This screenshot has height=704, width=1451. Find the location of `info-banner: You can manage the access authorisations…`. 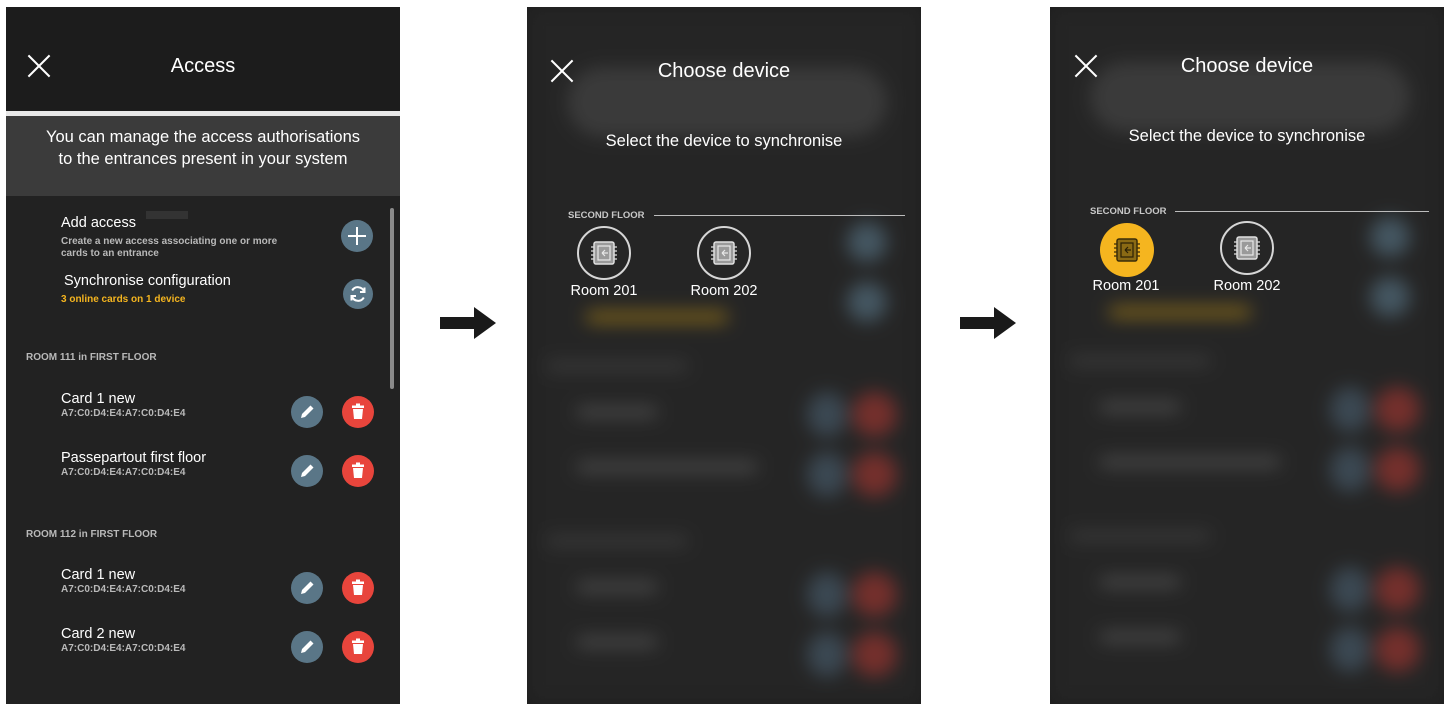

info-banner: You can manage the access authorisations… is located at coordinates (203, 156).